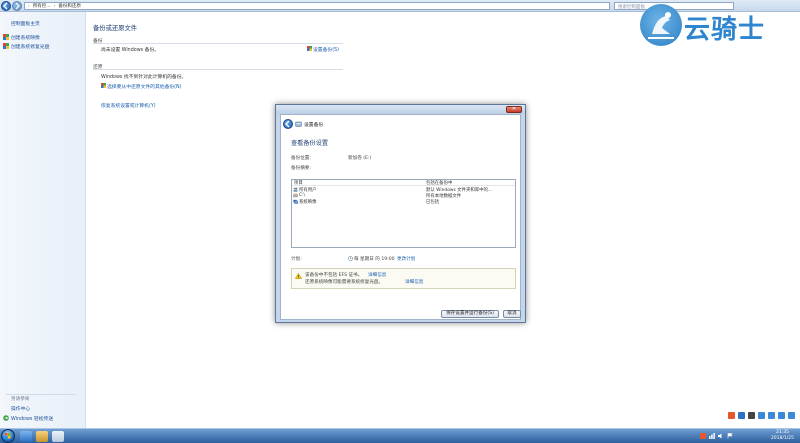 This screenshot has height=443, width=800. What do you see at coordinates (771, 415) in the screenshot?
I see `microphone-icon` at bounding box center [771, 415].